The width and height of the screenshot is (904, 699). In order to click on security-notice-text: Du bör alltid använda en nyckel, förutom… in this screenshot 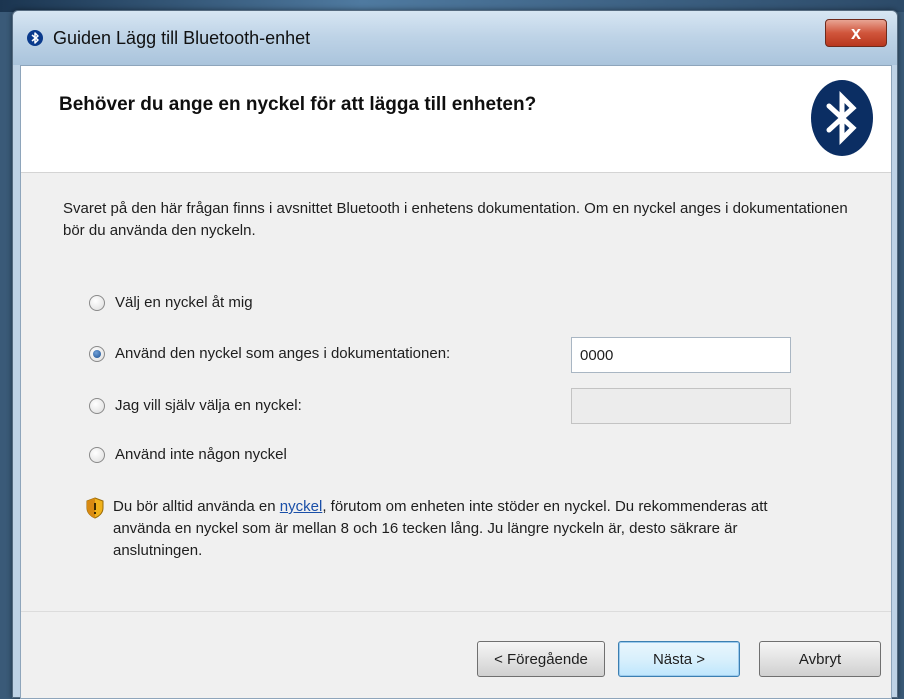, I will do `click(459, 529)`.